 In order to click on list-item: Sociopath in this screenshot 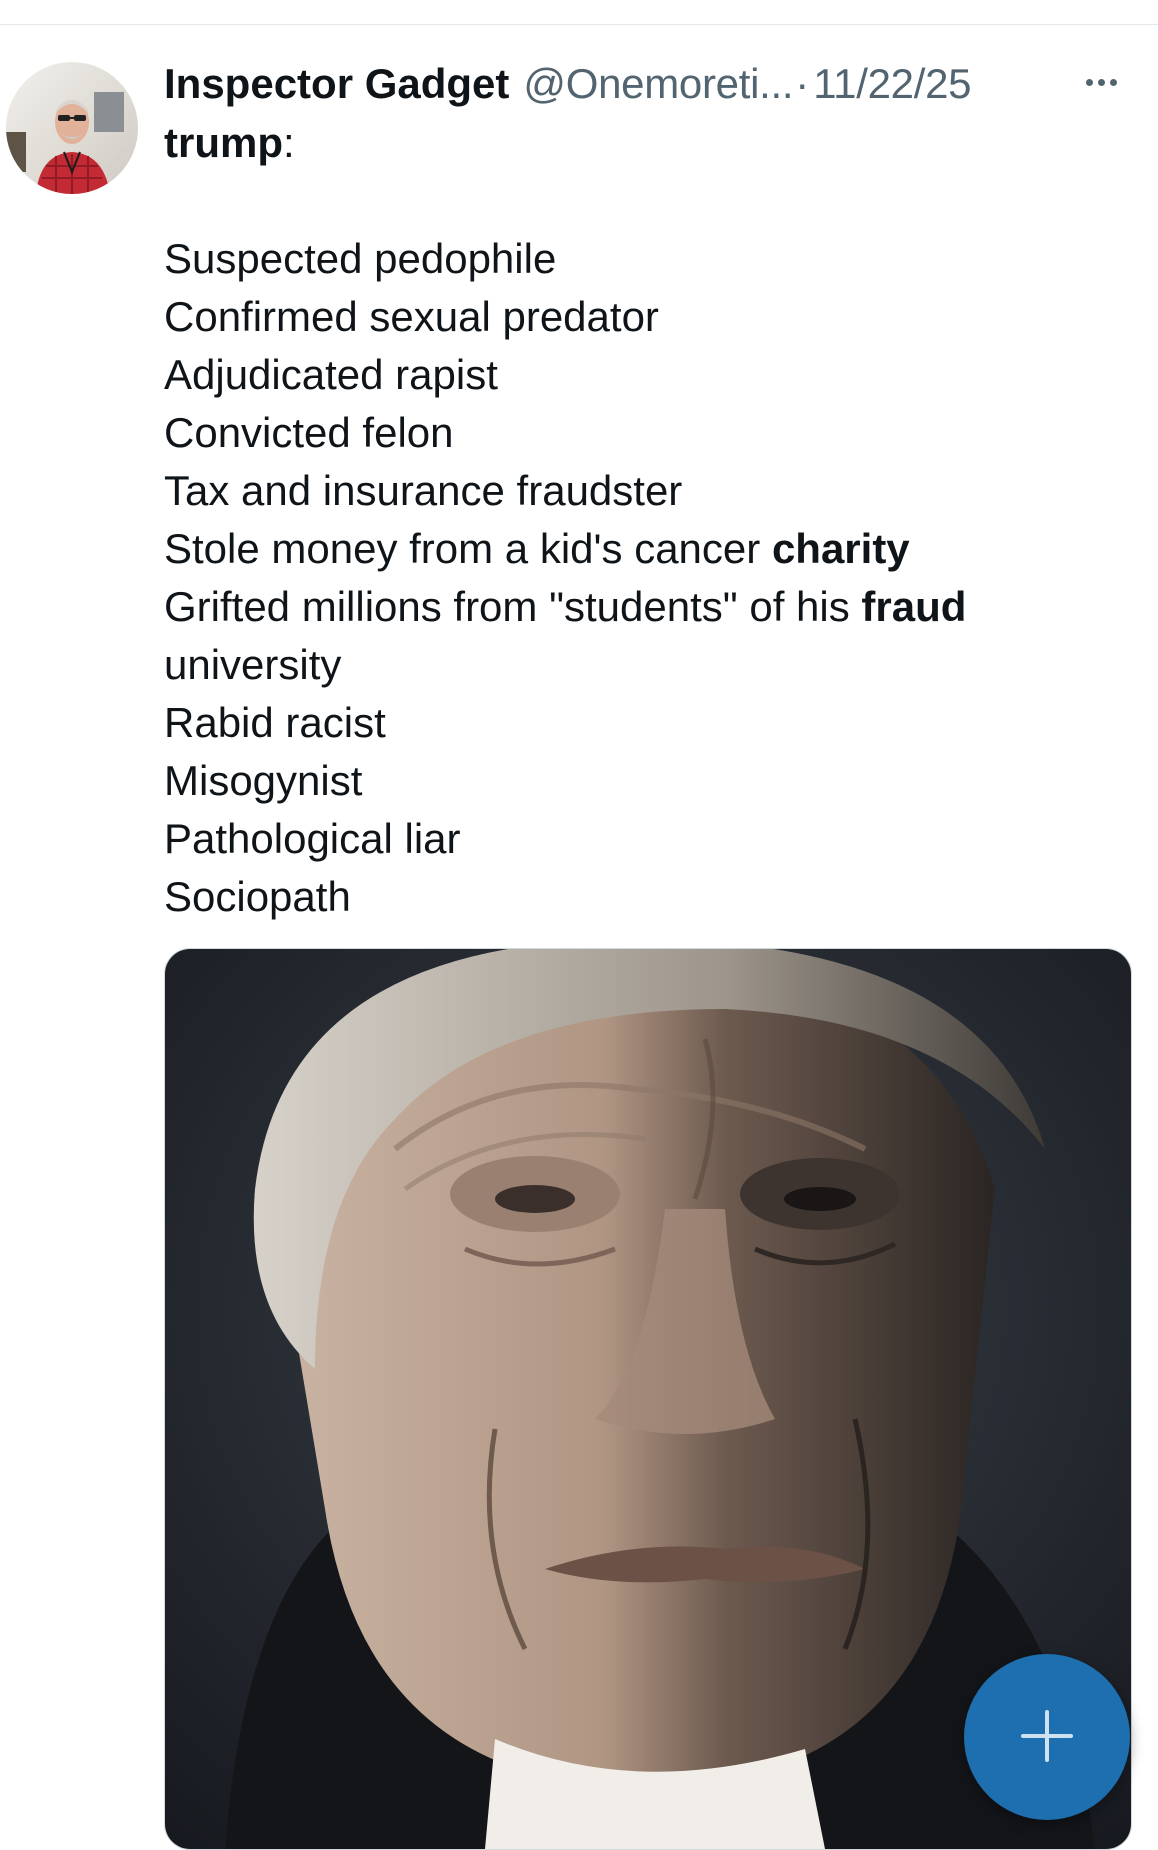, I will do `click(257, 896)`.